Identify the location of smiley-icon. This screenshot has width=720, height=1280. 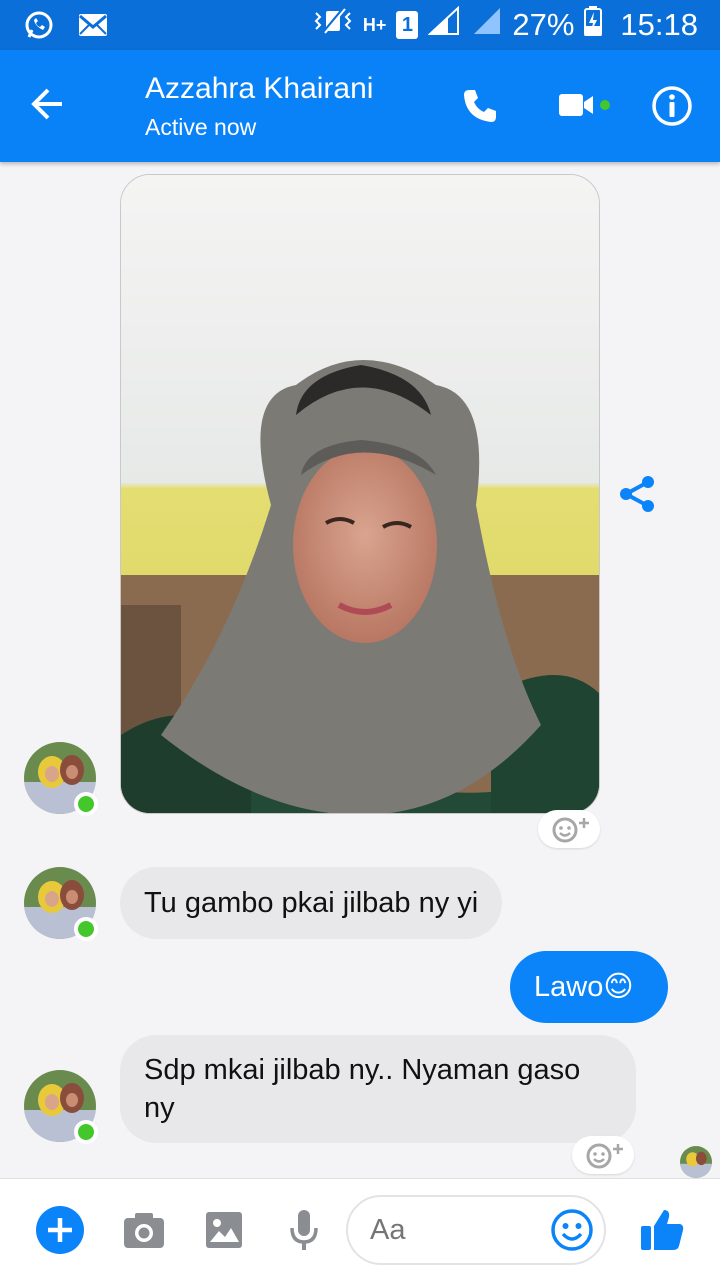
(572, 1230).